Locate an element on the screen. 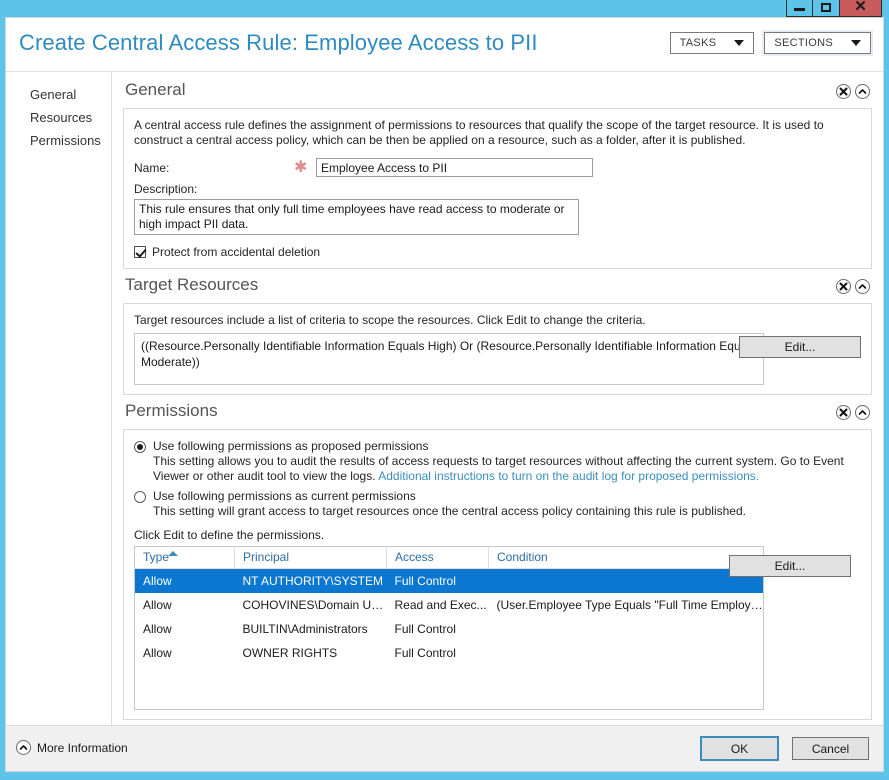 The image size is (889, 780). more-information-label: More Information is located at coordinates (82, 747).